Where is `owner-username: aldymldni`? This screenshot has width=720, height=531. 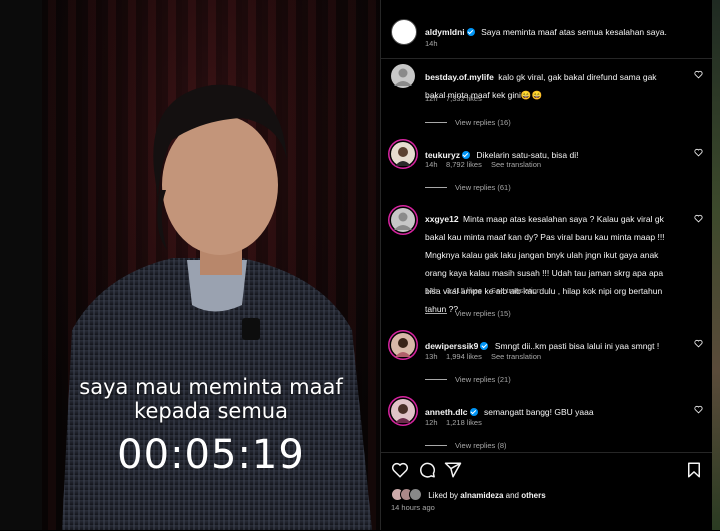 owner-username: aldymldni is located at coordinates (445, 32).